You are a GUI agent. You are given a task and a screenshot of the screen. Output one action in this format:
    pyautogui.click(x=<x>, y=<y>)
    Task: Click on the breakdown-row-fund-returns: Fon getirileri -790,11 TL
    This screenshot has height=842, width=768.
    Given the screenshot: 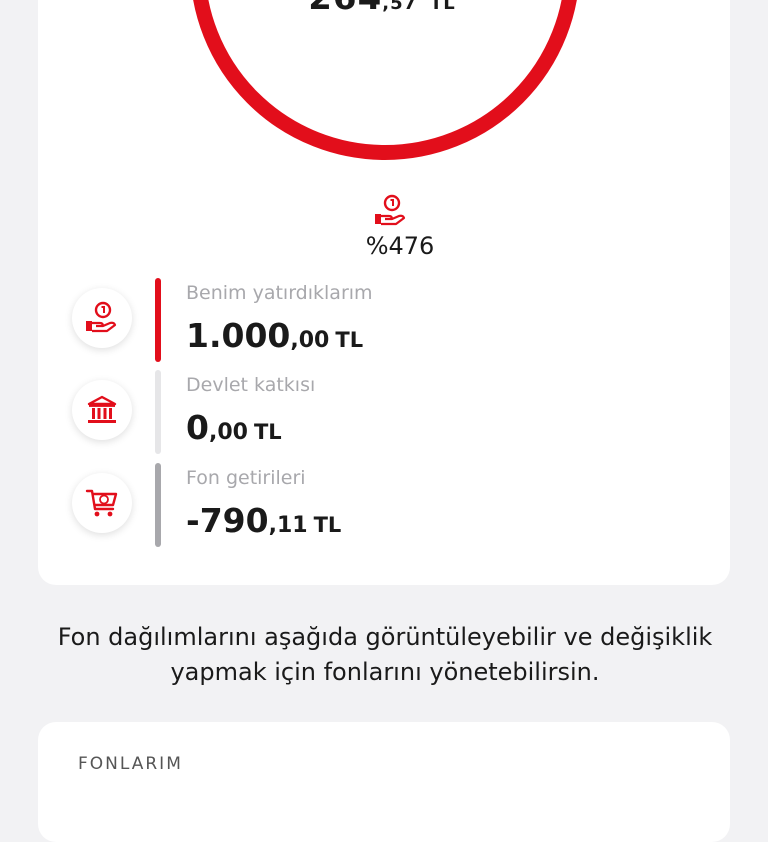 What is the action you would take?
    pyautogui.click(x=384, y=506)
    